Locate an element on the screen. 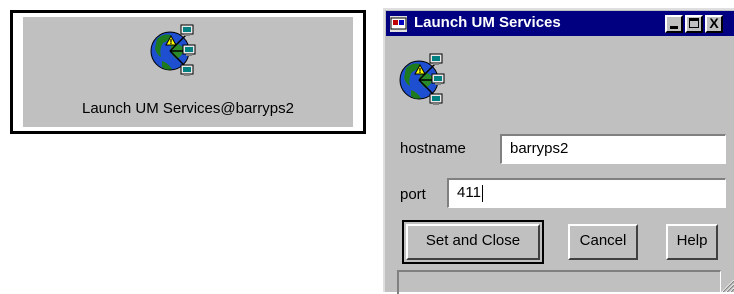 The height and width of the screenshot is (294, 734). close-button: X is located at coordinates (714, 24).